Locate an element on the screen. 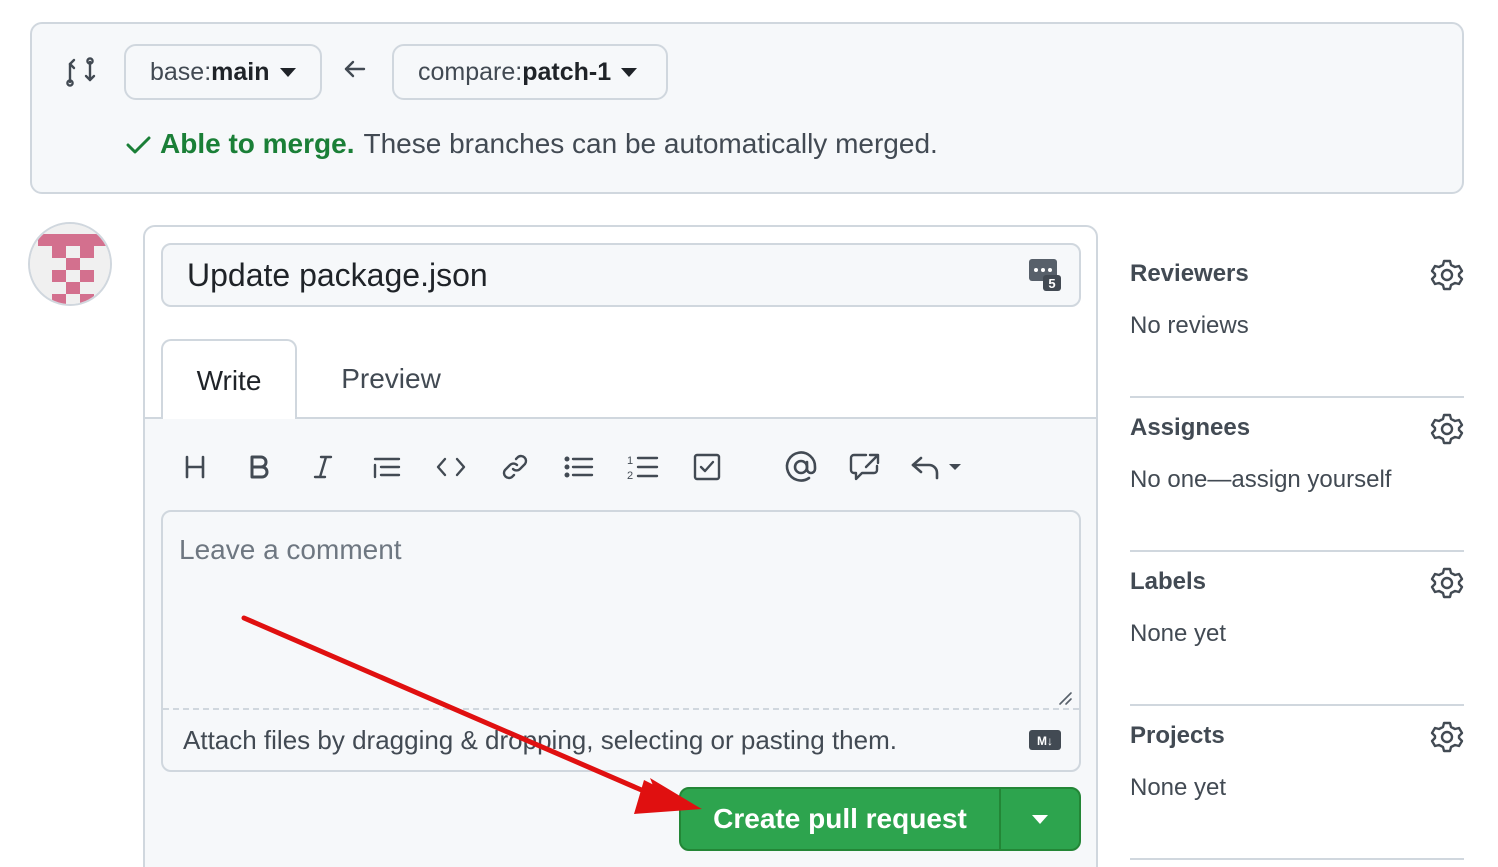 Image resolution: width=1498 pixels, height=867 pixels. title-value: Update package.json is located at coordinates (337, 274).